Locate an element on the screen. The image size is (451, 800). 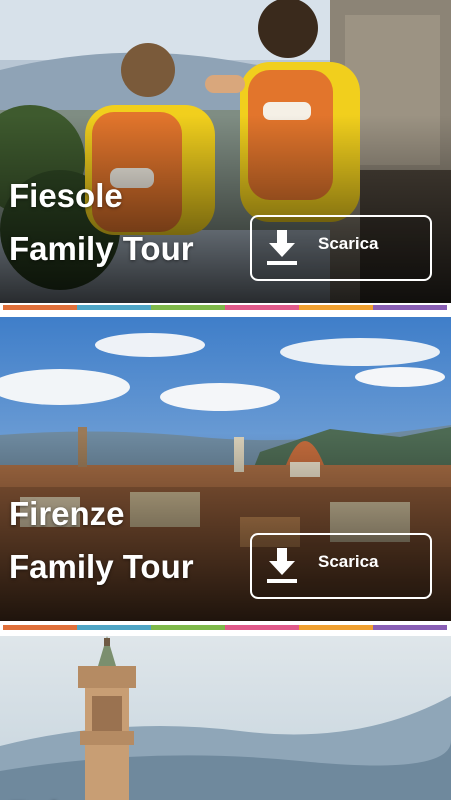
tour-title-line1: Fiesole is located at coordinates (66, 195).